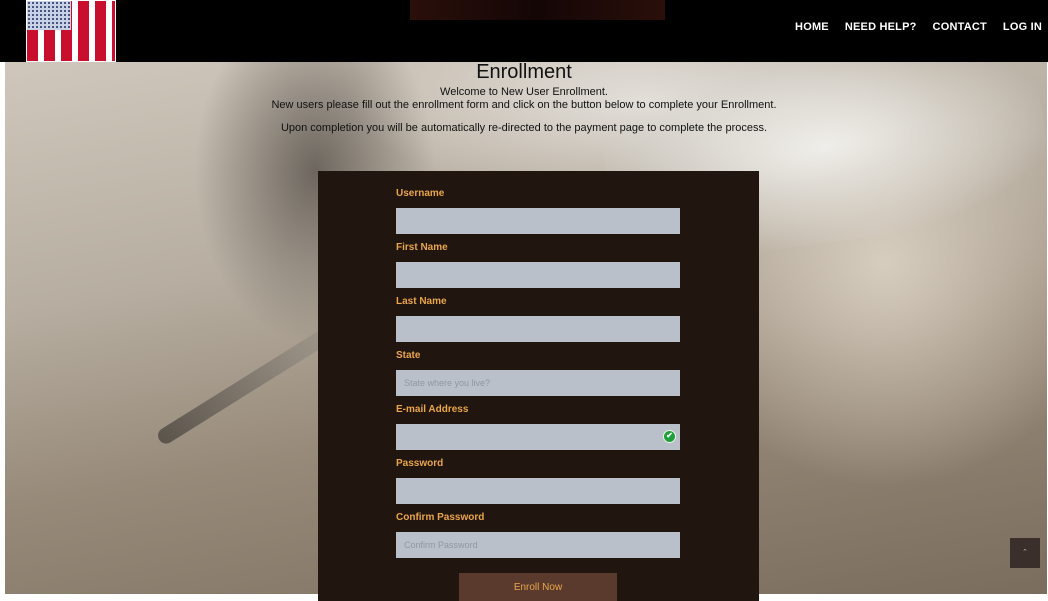 This screenshot has height=601, width=1048. Describe the element at coordinates (960, 27) in the screenshot. I see `nav-contact-link: CONTACT` at that location.